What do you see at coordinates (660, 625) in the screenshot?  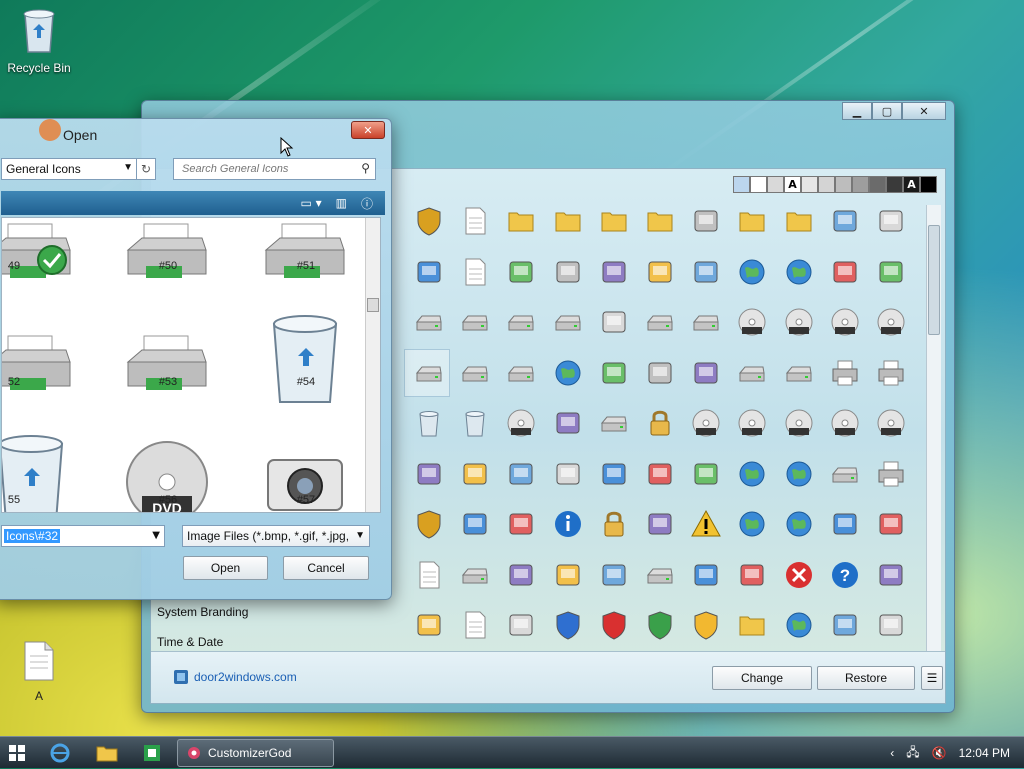 I see `shield-ok-icon` at bounding box center [660, 625].